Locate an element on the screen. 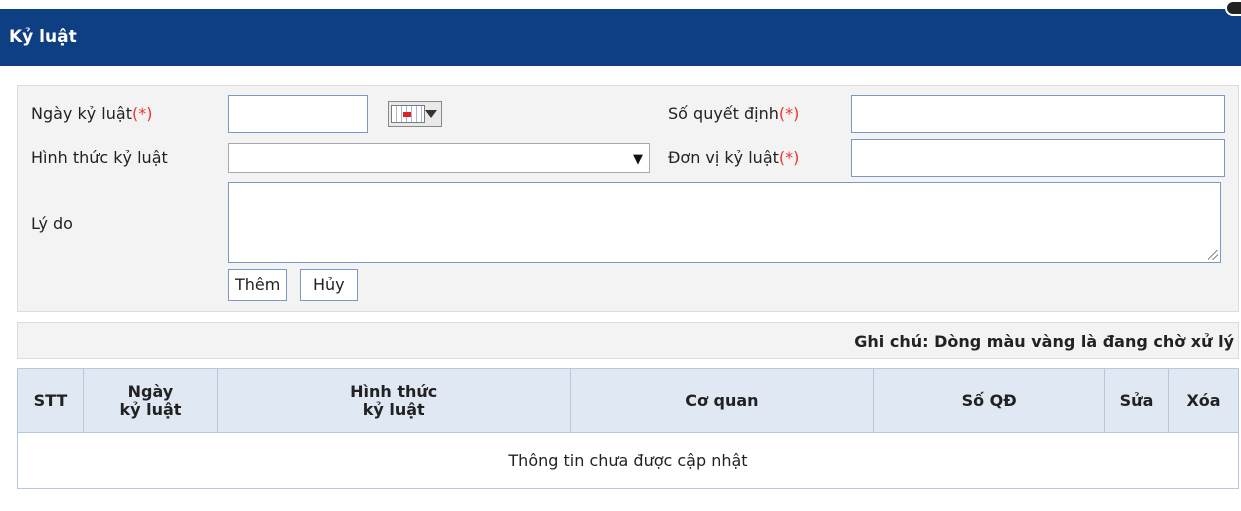 This screenshot has height=511, width=1241. col-decision-no: Số QĐ is located at coordinates (989, 400).